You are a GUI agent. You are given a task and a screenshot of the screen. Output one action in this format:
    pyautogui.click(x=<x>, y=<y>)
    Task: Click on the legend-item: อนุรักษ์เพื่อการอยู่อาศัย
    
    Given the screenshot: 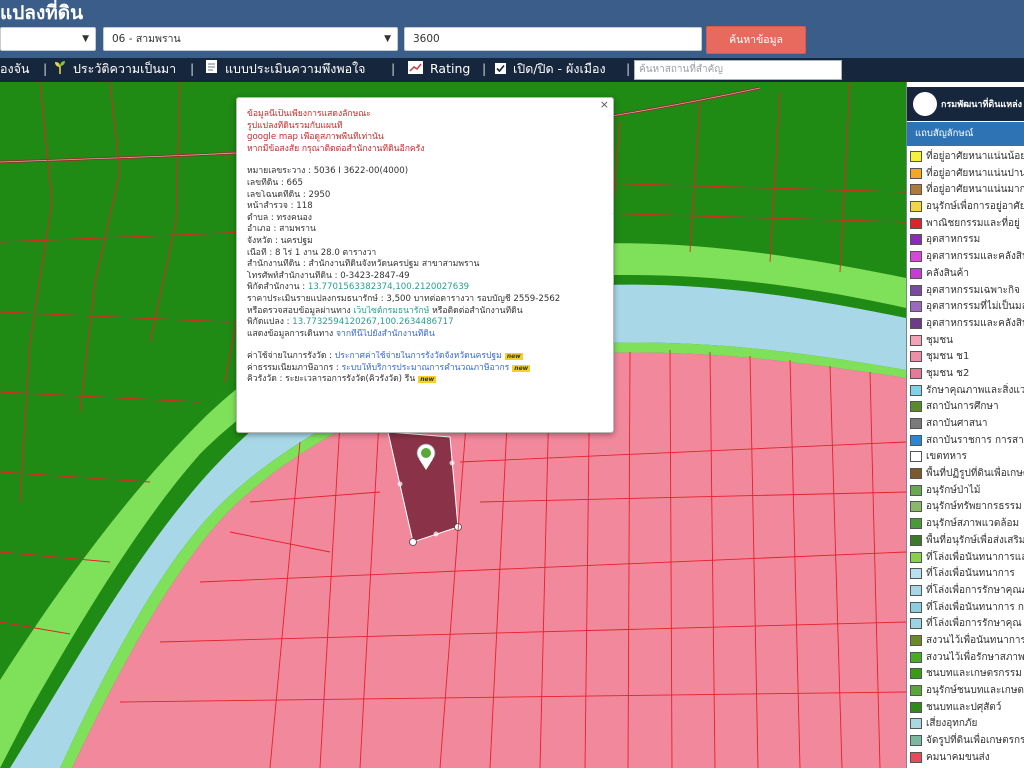 What is the action you would take?
    pyautogui.click(x=965, y=207)
    